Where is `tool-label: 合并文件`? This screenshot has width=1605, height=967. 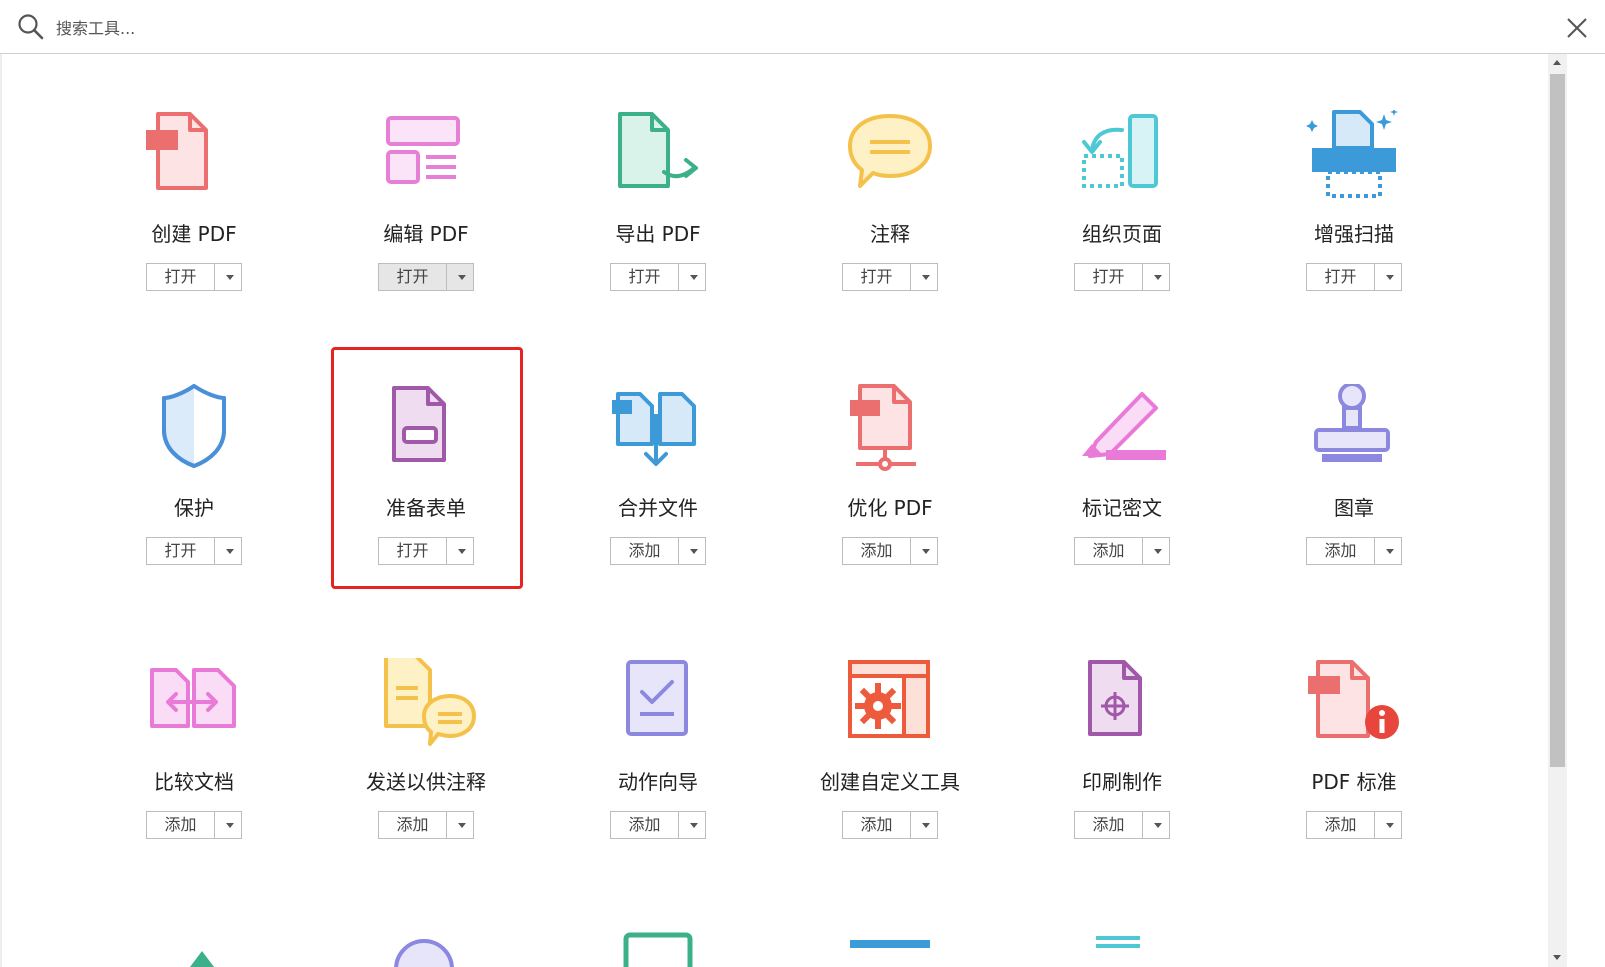
tool-label: 合并文件 is located at coordinates (658, 508).